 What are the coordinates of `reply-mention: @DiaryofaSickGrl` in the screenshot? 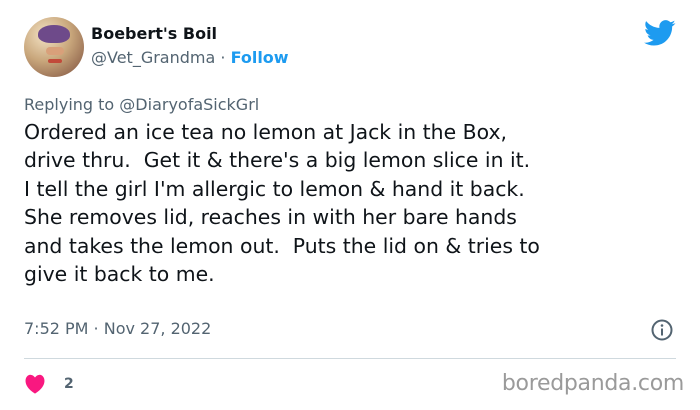 It's located at (189, 104).